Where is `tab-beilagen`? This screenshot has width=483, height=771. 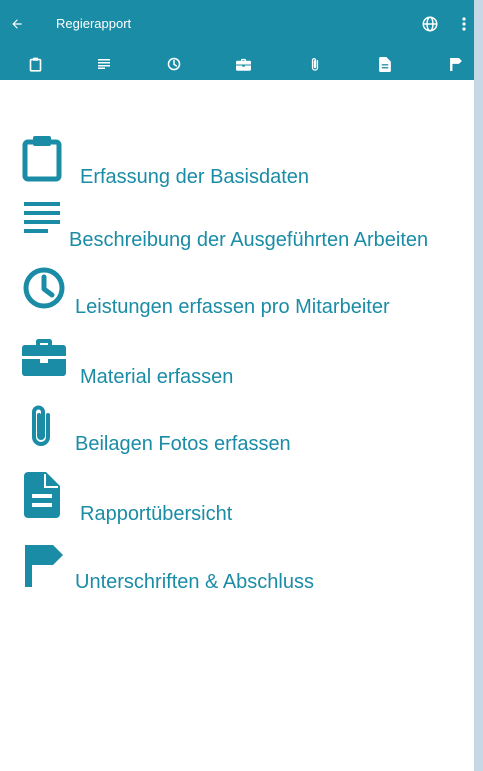 tab-beilagen is located at coordinates (315, 64).